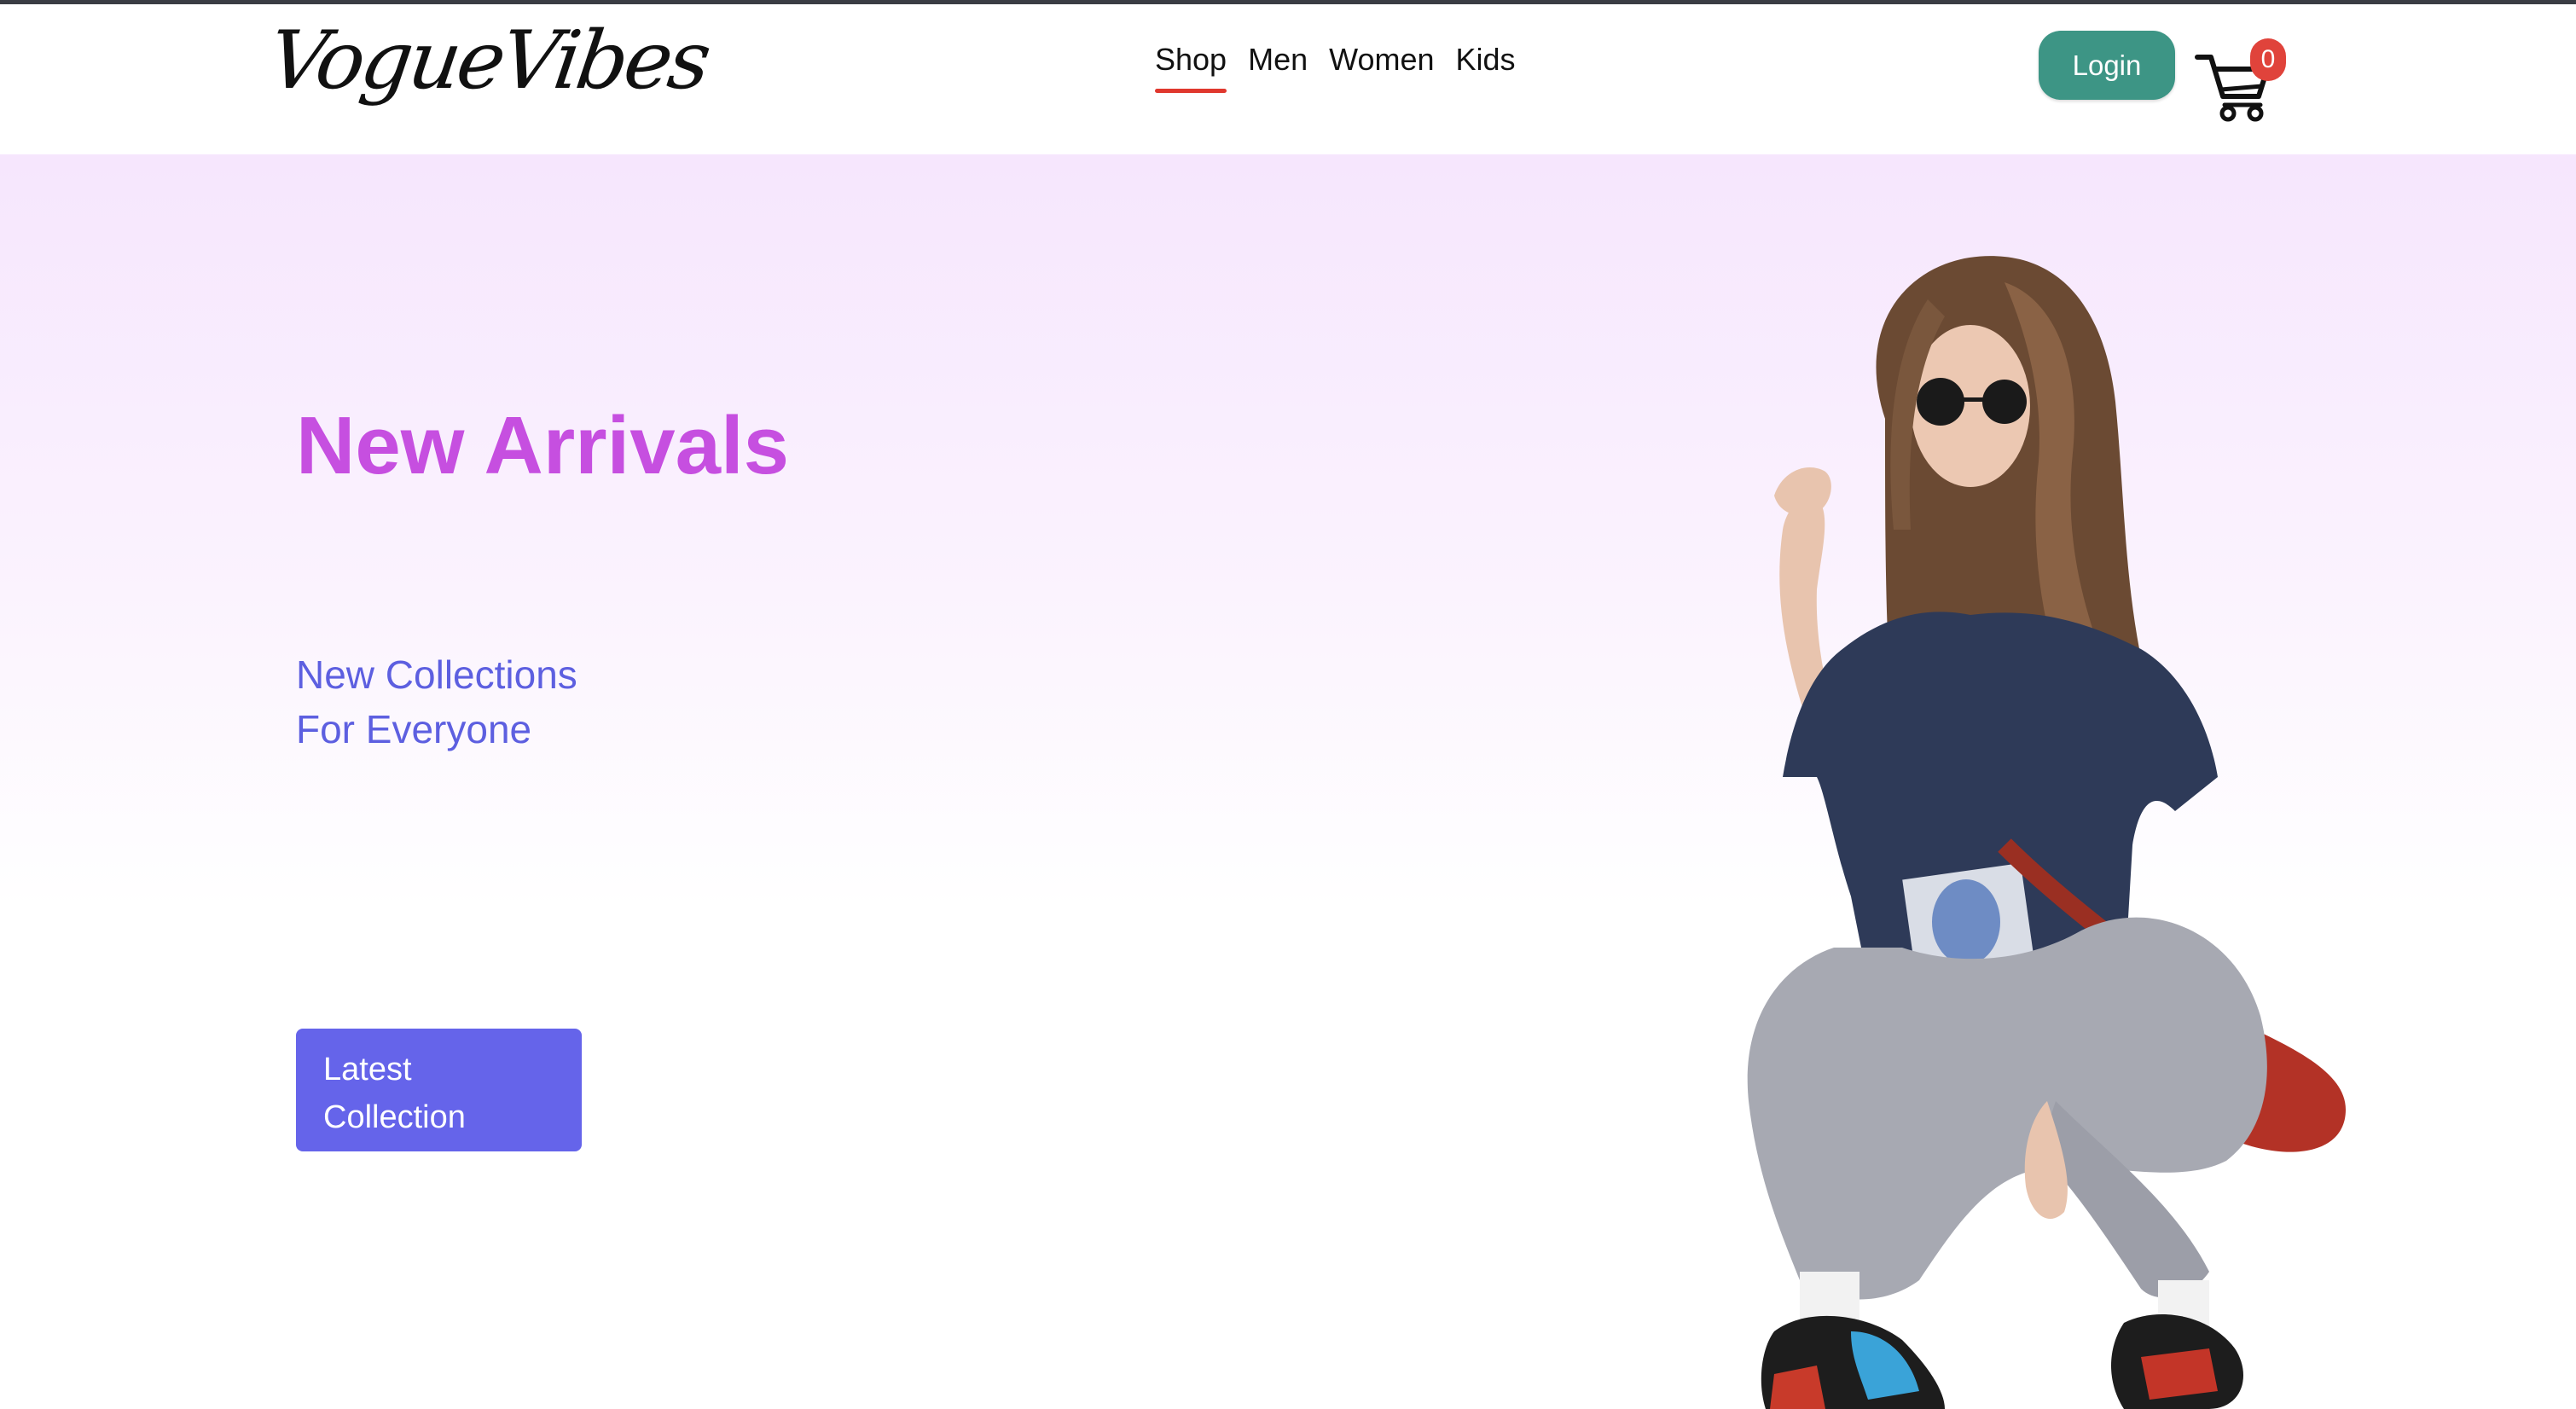 Image resolution: width=2576 pixels, height=1409 pixels. What do you see at coordinates (1278, 67) in the screenshot?
I see `nav-item-men: Men` at bounding box center [1278, 67].